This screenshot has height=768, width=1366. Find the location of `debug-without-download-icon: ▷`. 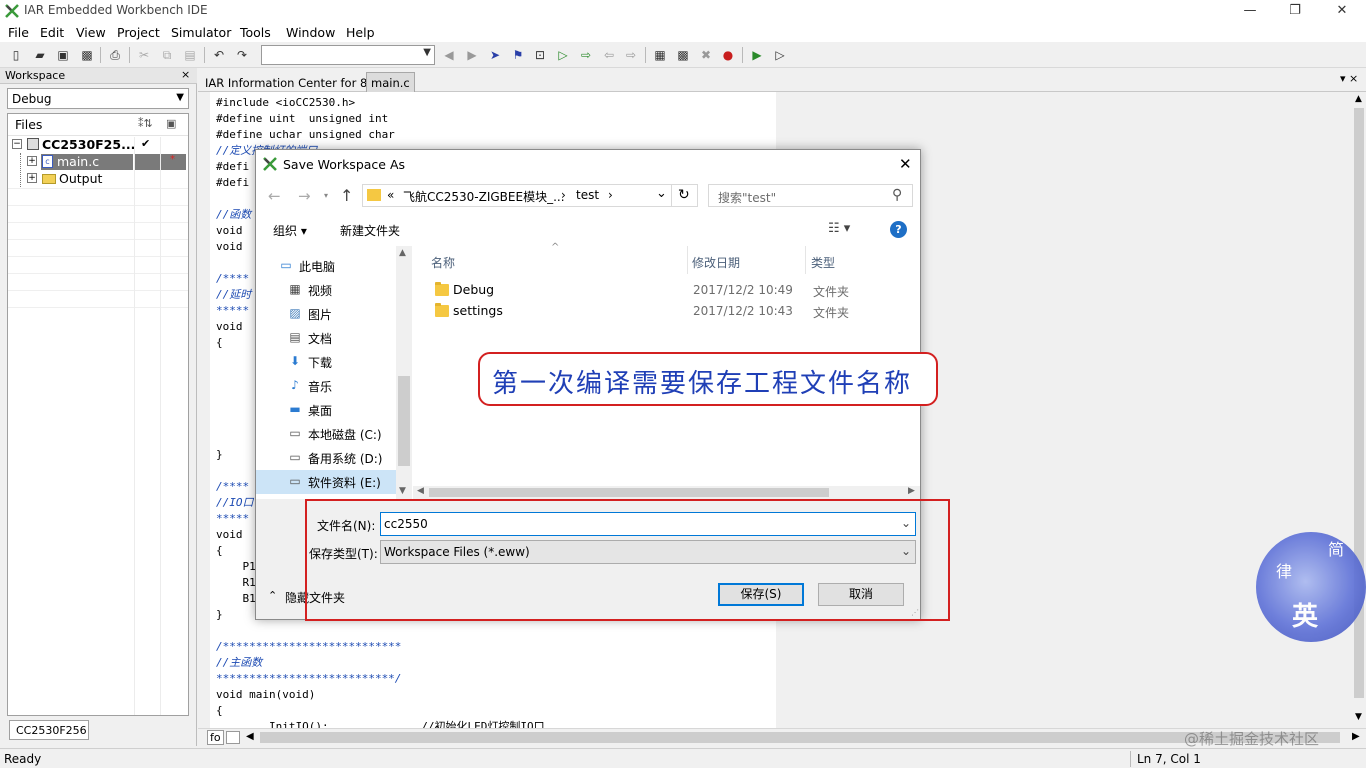

debug-without-download-icon: ▷ is located at coordinates (780, 55).